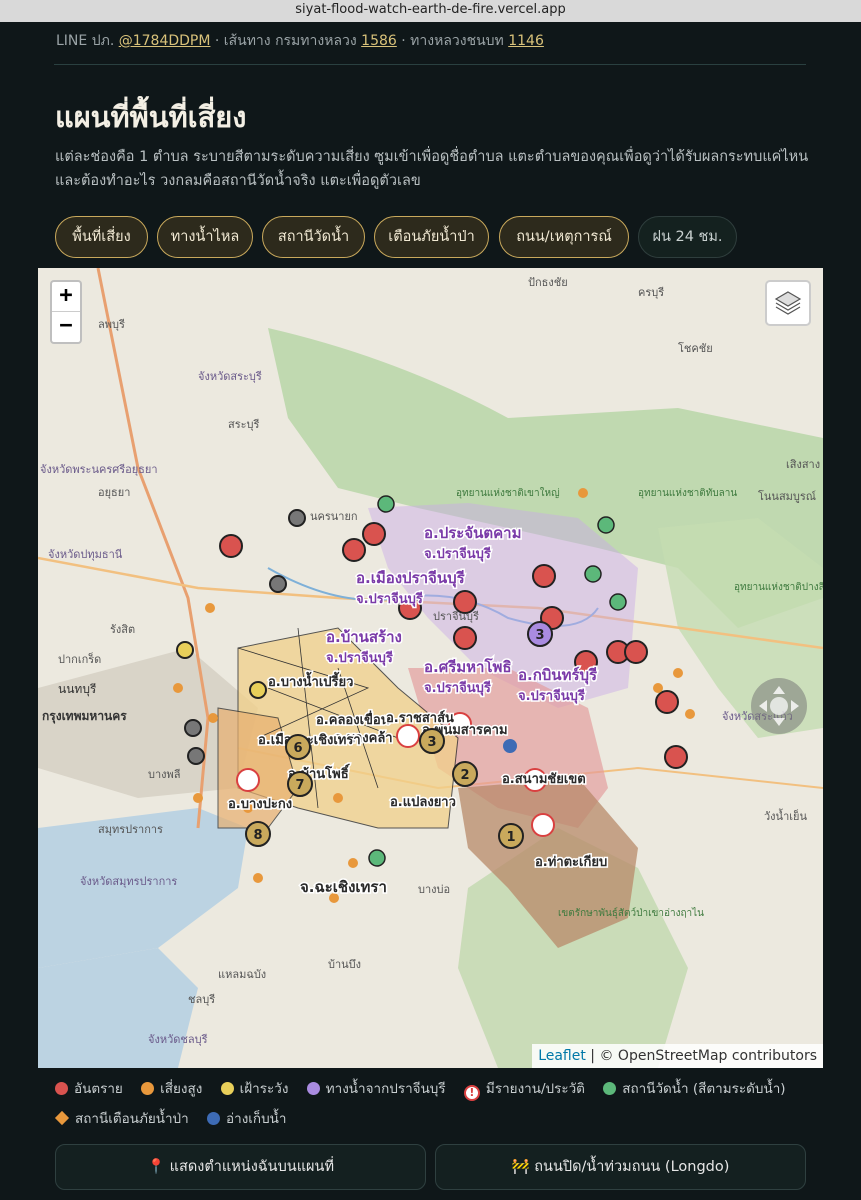 The height and width of the screenshot is (1200, 861). Describe the element at coordinates (128, 881) in the screenshot. I see `place-label: จังหวัดสมุทรปราการ` at that location.